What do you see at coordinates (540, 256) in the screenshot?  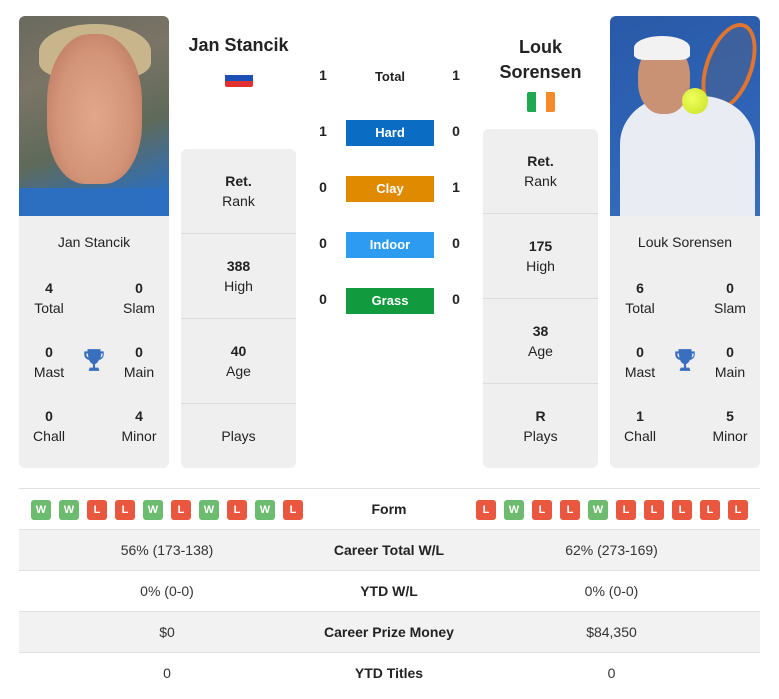 I see `player2-high: 175 High` at bounding box center [540, 256].